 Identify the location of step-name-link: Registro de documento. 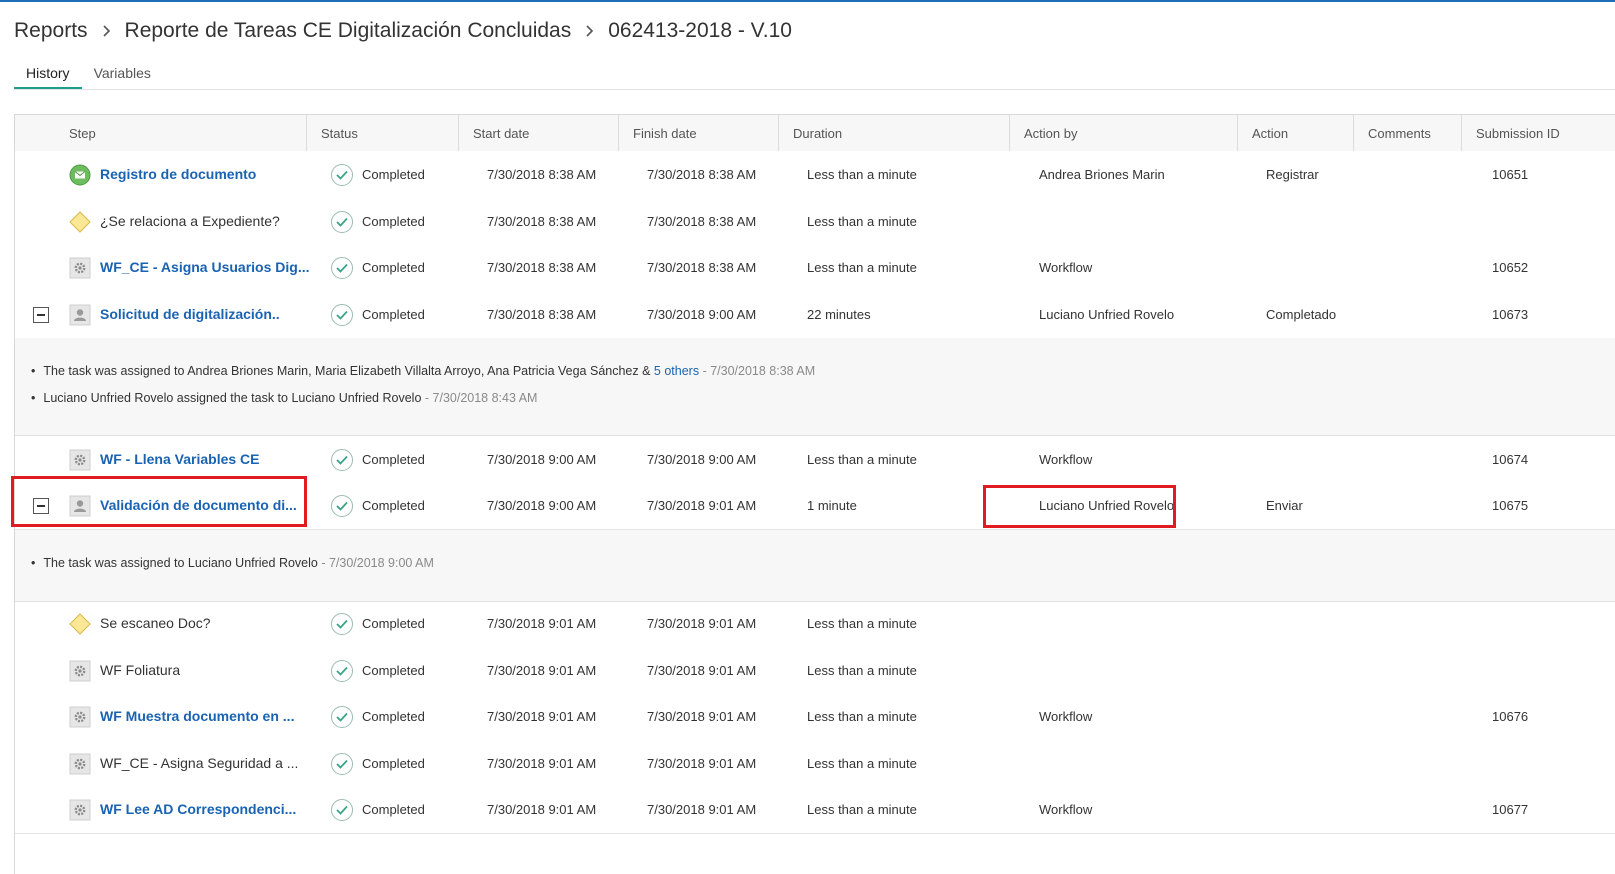
(178, 174).